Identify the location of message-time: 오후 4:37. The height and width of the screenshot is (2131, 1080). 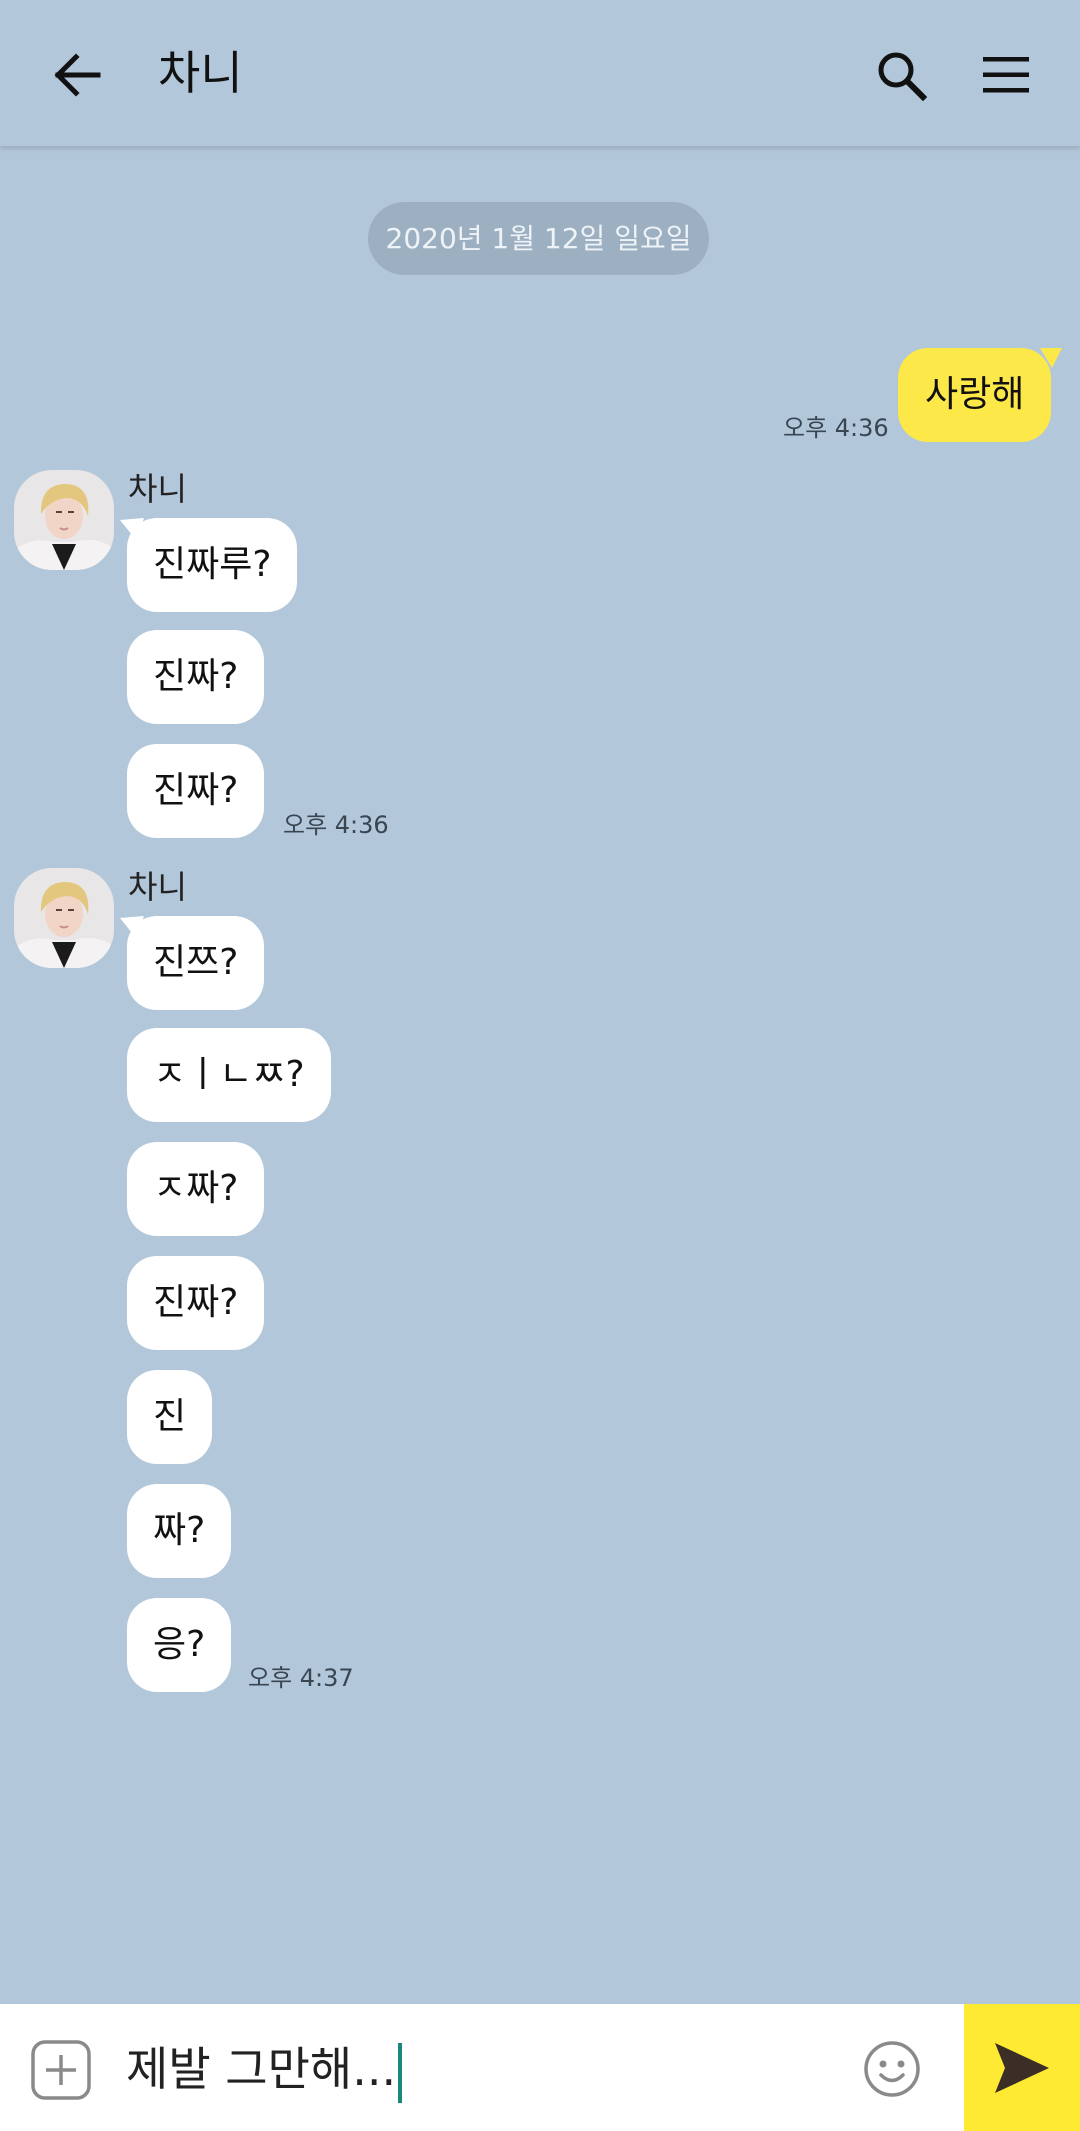
(301, 1678).